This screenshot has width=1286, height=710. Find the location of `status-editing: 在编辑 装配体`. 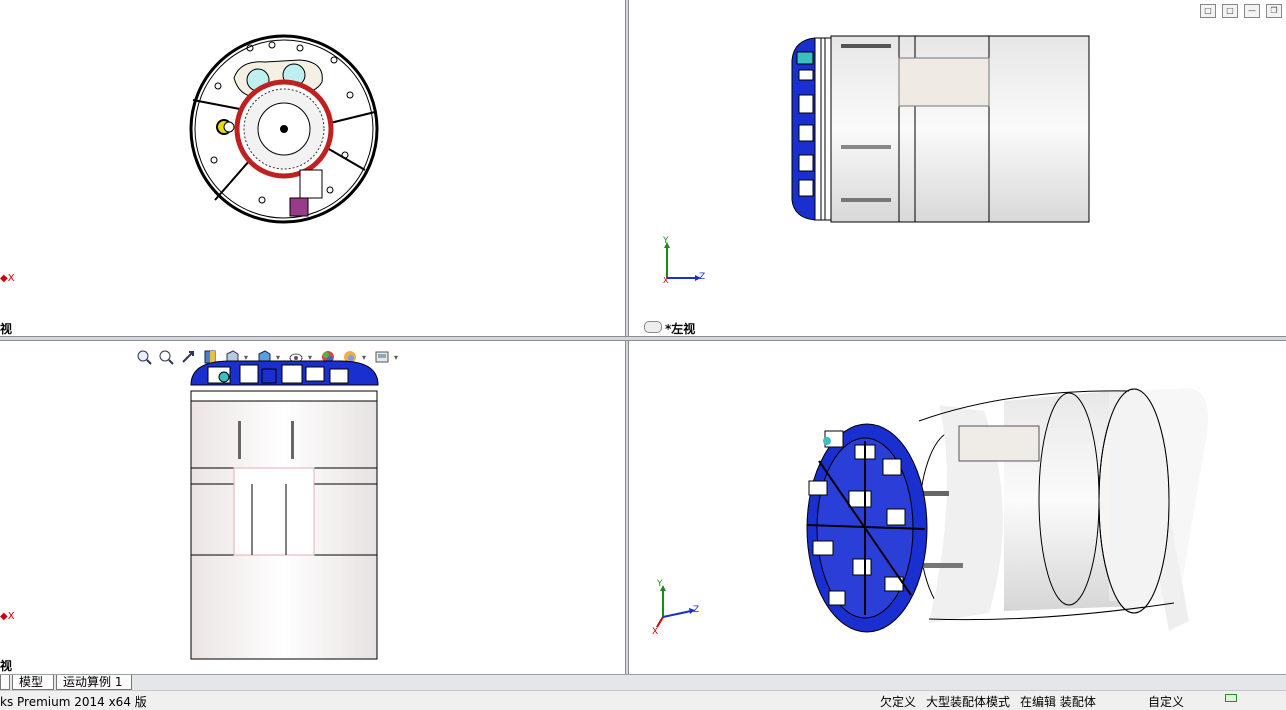

status-editing: 在编辑 装配体 is located at coordinates (1058, 702).